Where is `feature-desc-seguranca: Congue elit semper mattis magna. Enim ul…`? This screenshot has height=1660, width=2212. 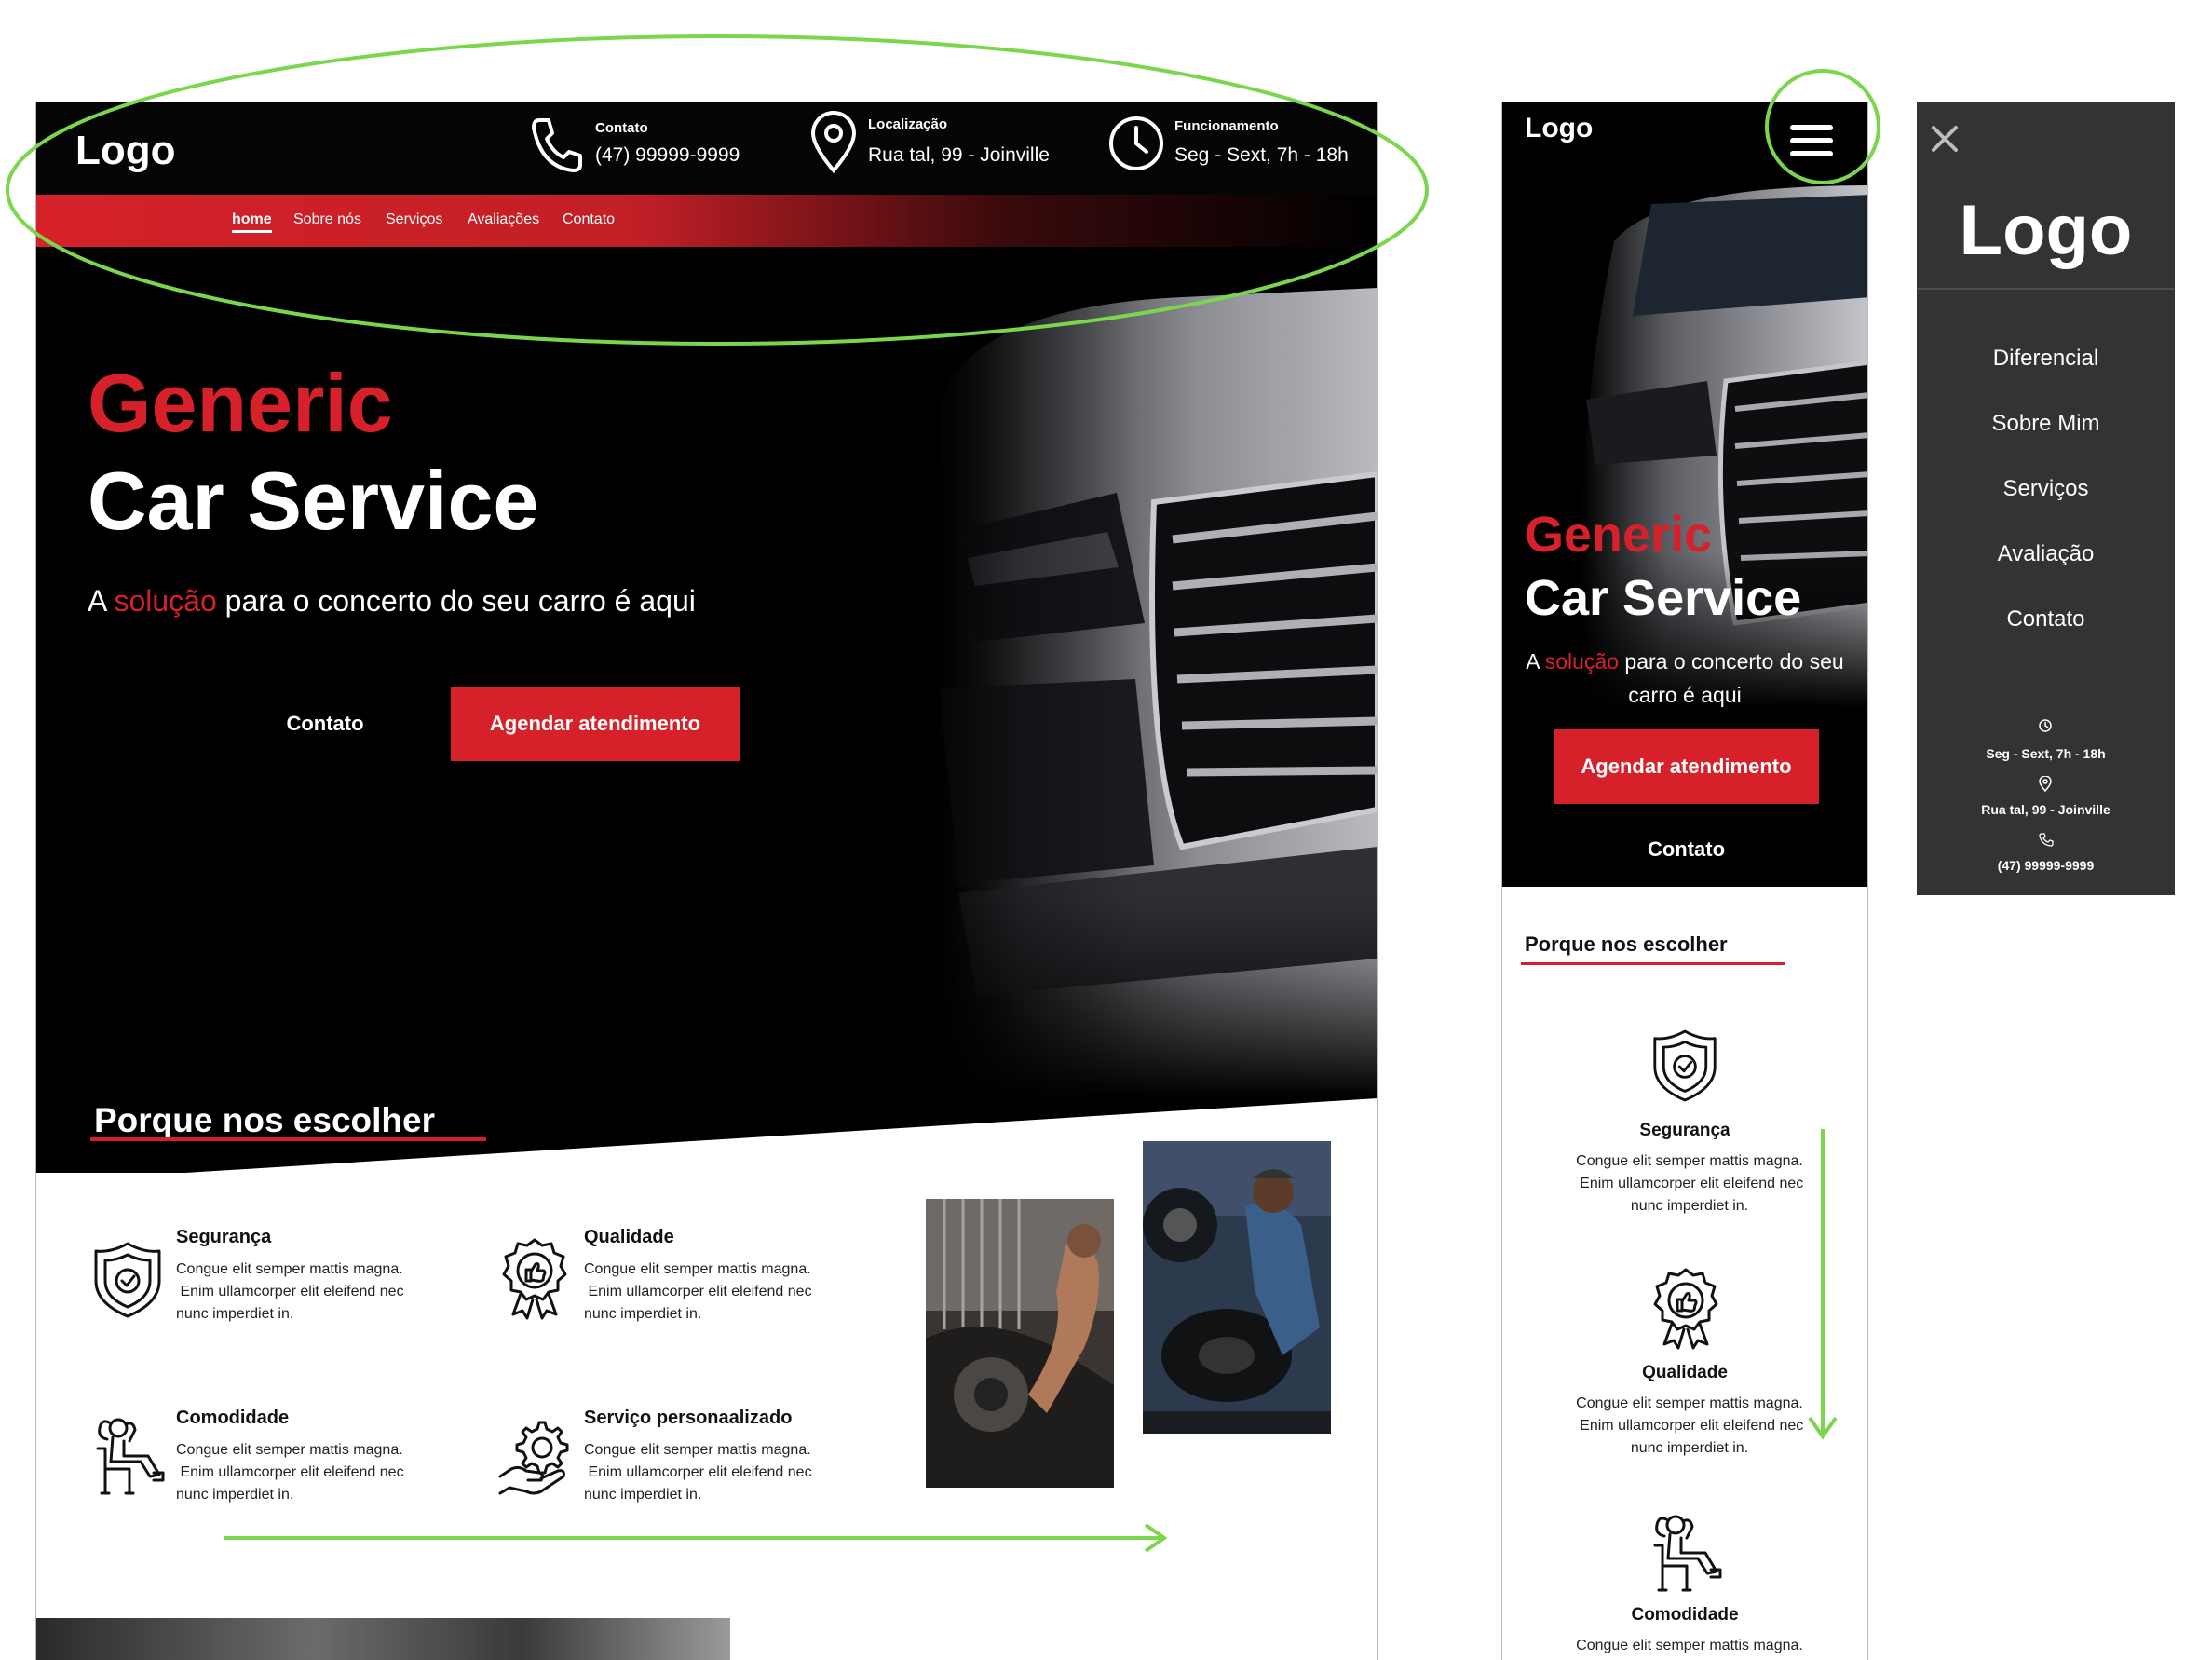
feature-desc-seguranca: Congue elit semper mattis magna. Enim ul… is located at coordinates (290, 1291).